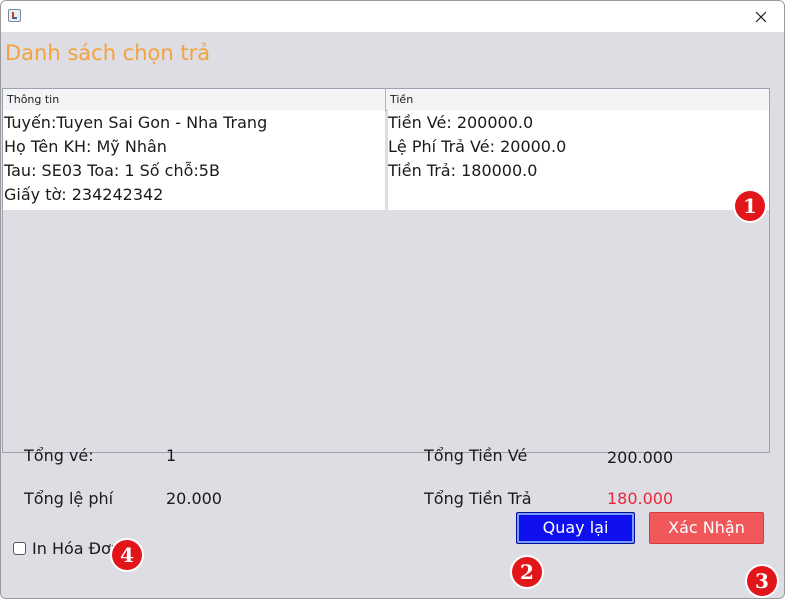 This screenshot has height=599, width=785. I want to click on total-refund-value: 180.000, so click(640, 498).